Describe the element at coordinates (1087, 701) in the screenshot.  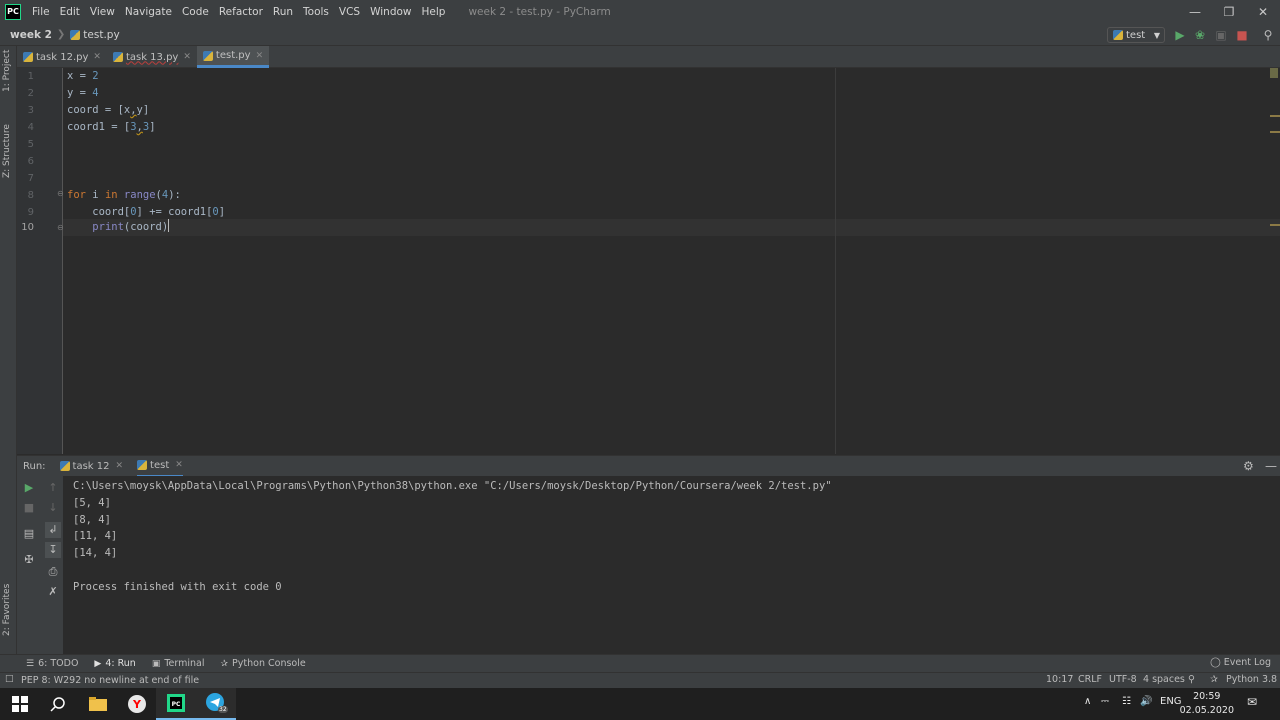
I see `show-hidden-icons-icon: ∧` at that location.